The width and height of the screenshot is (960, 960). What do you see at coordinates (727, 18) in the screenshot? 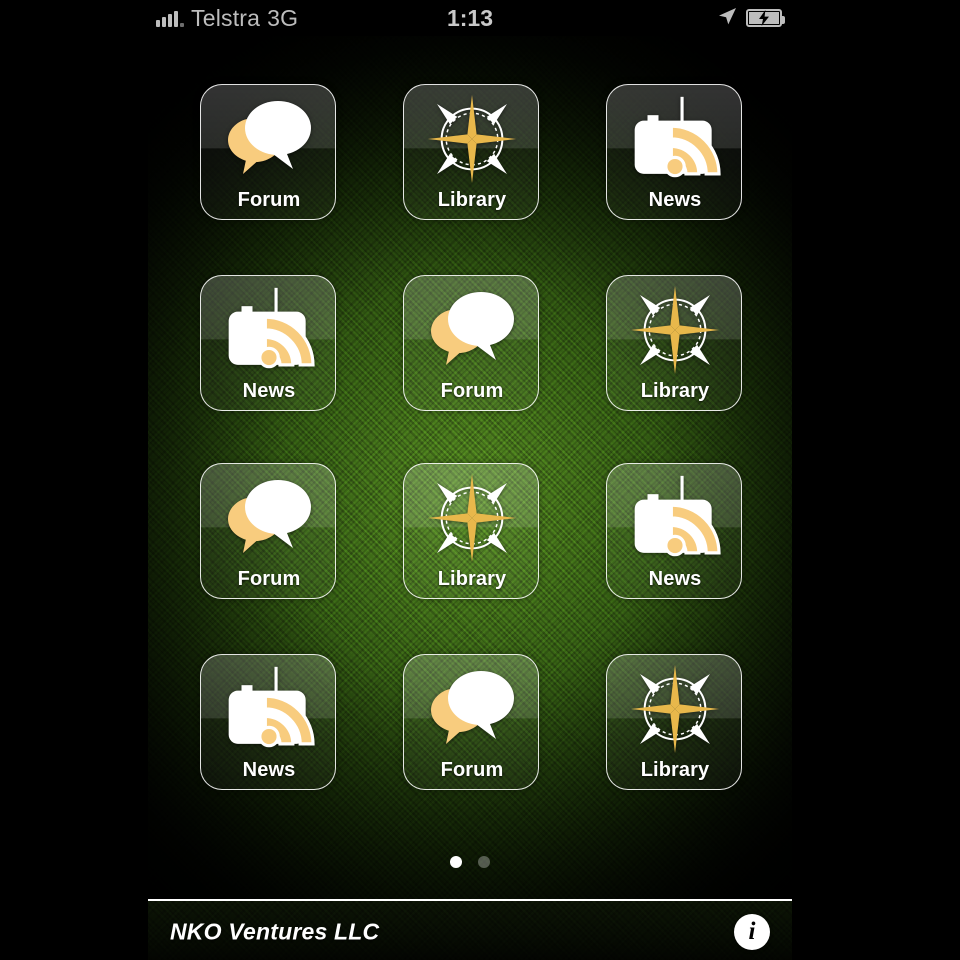
I see `location-arrow-icon` at bounding box center [727, 18].